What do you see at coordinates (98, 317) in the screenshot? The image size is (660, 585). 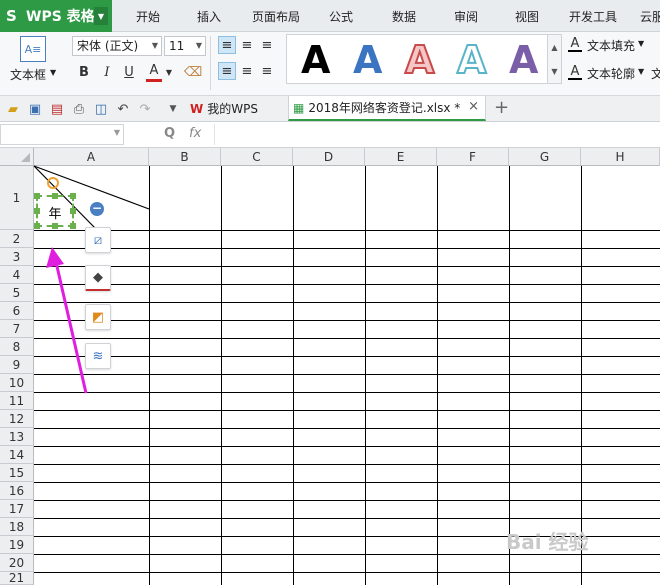 I see `outline-pen-icon: ◩` at bounding box center [98, 317].